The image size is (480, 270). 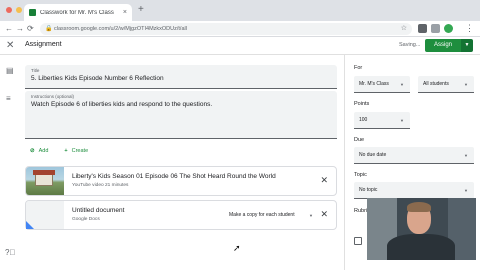 I want to click on forward-icon: →, so click(x=20, y=28).